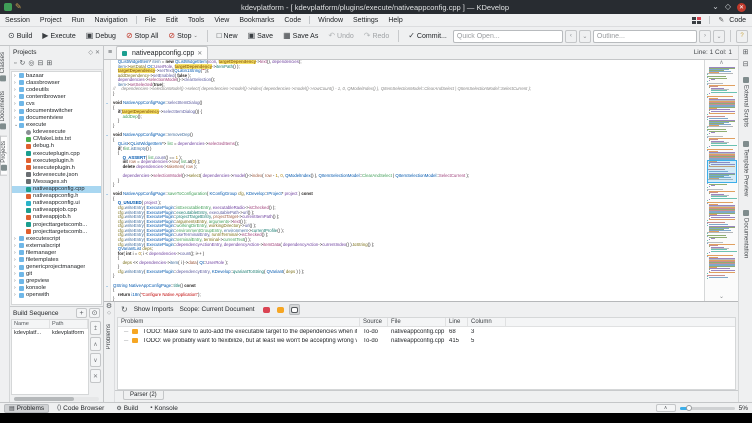 The width and height of the screenshot is (752, 423). I want to click on toolview-settings-icon: ⚙, so click(109, 306).